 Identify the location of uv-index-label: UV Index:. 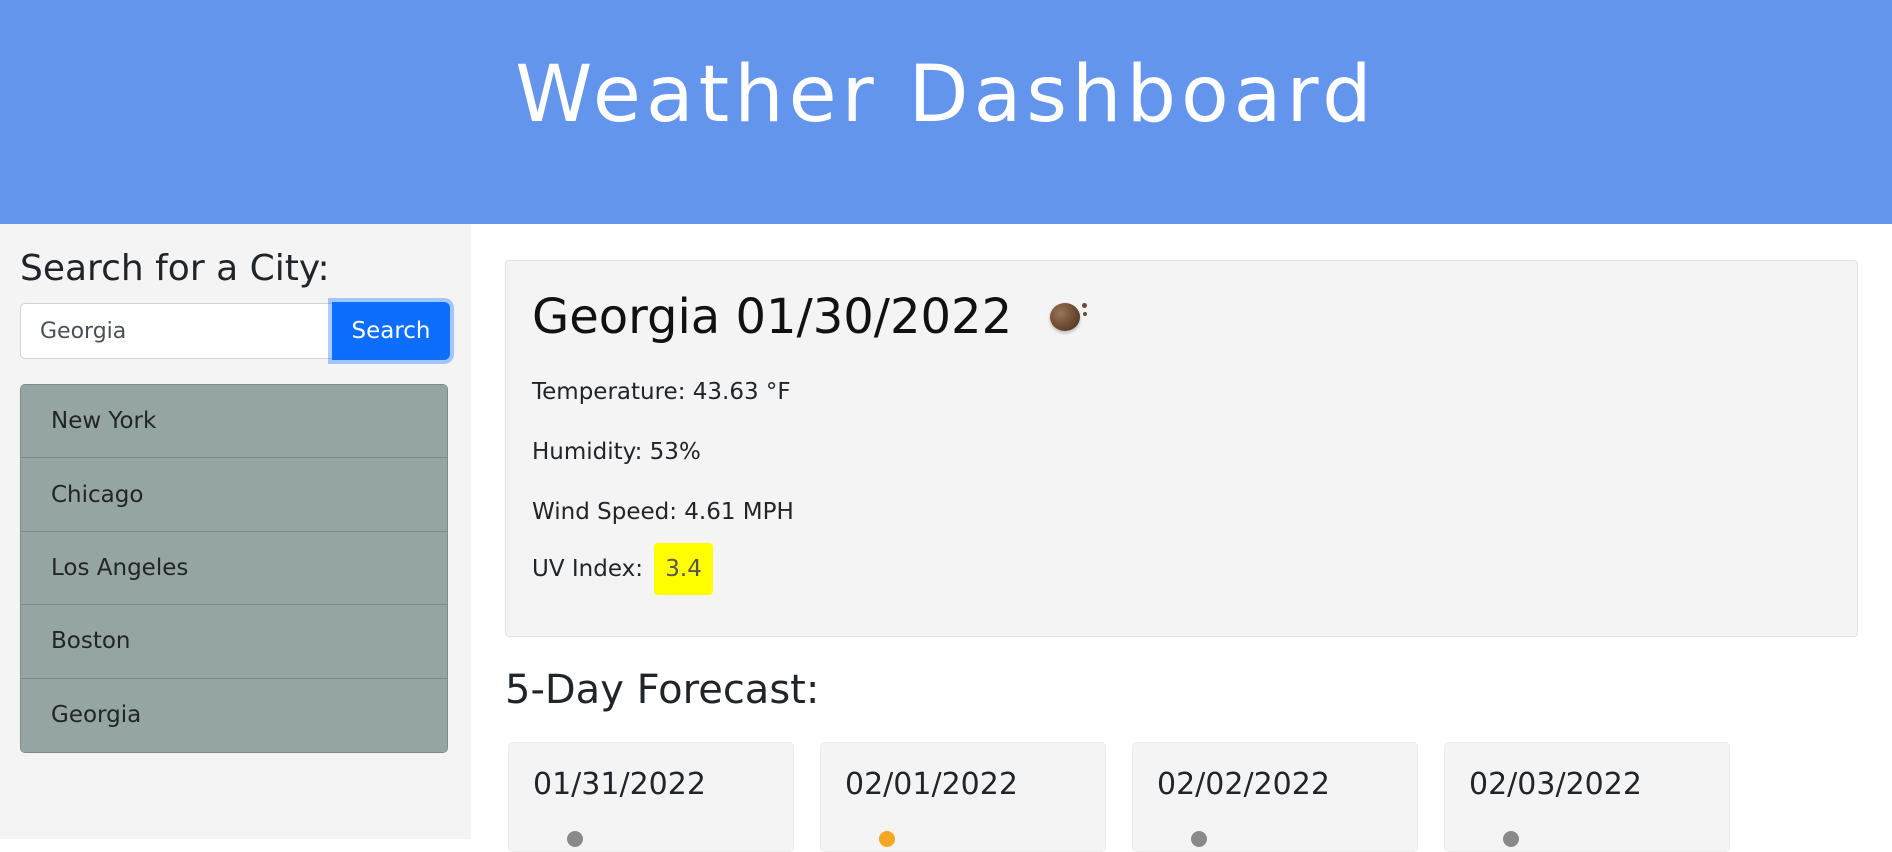
(587, 569).